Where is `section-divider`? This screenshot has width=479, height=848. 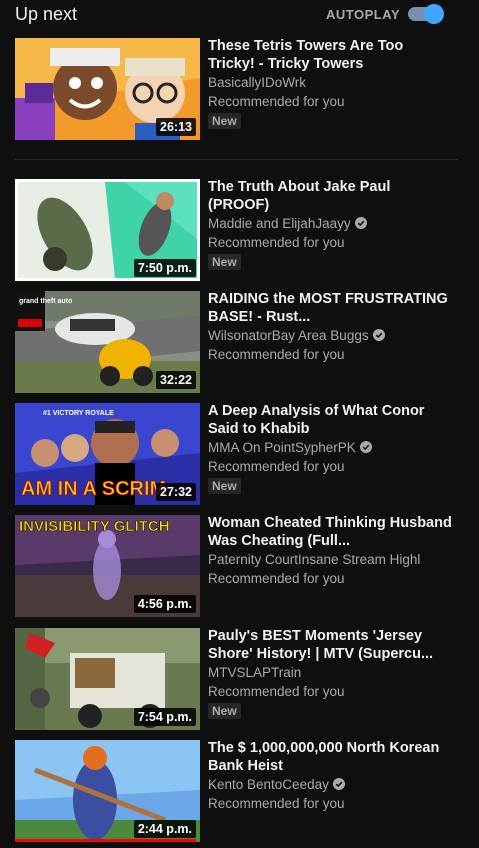 section-divider is located at coordinates (236, 159).